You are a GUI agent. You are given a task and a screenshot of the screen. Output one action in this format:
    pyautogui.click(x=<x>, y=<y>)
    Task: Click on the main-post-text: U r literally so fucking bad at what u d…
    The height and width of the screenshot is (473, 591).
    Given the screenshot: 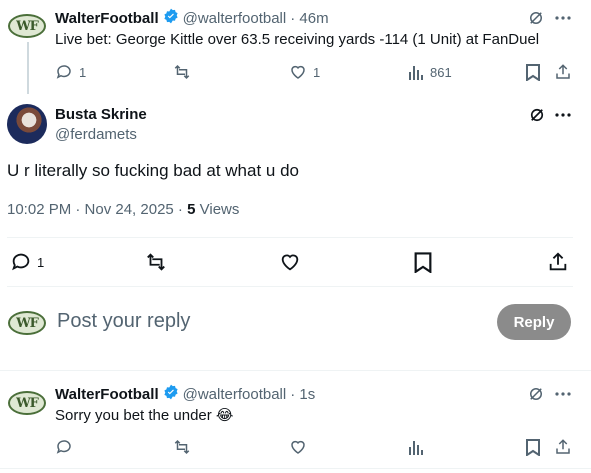 What is the action you would take?
    pyautogui.click(x=153, y=170)
    